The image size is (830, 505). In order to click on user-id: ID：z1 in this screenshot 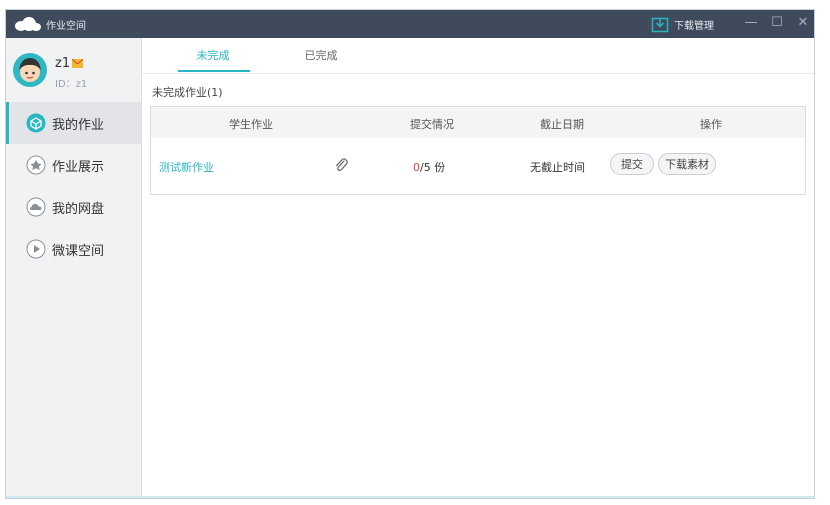, I will do `click(71, 84)`.